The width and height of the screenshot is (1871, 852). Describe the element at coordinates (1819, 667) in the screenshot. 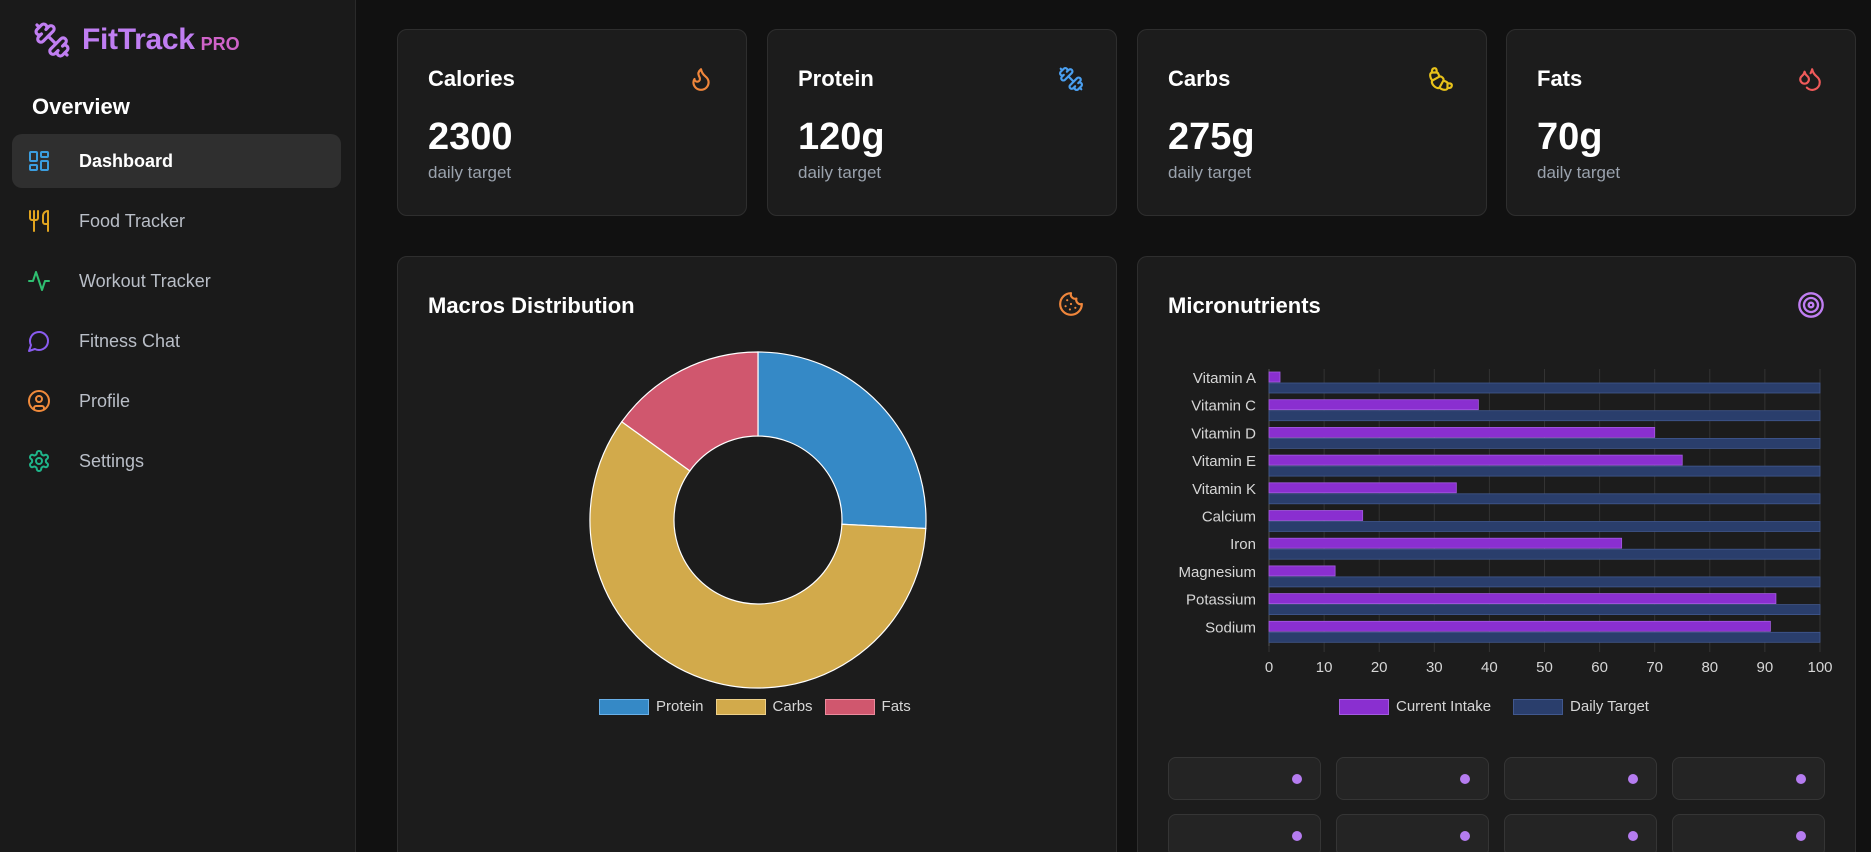

I see `x-tick-label: 100` at that location.